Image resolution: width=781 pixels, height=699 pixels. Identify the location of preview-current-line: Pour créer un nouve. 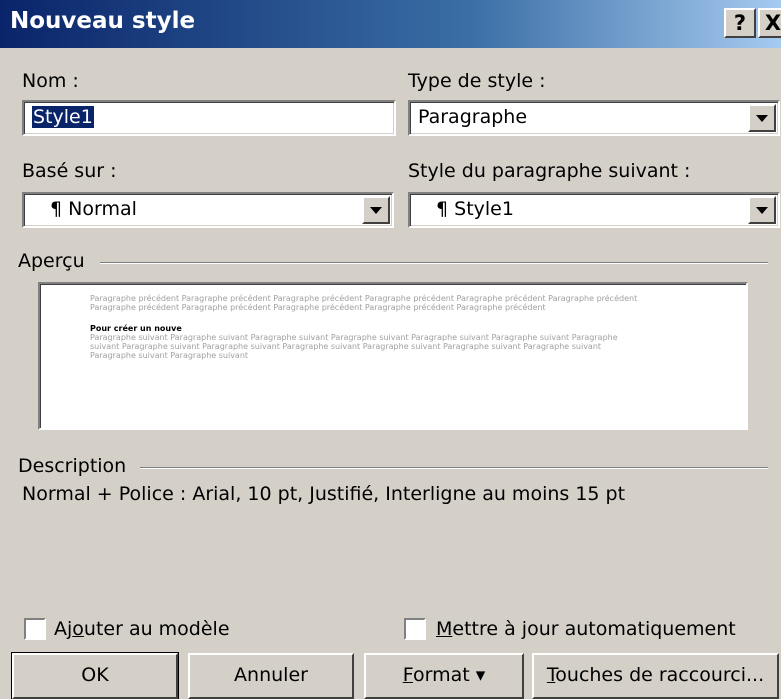
(136, 328).